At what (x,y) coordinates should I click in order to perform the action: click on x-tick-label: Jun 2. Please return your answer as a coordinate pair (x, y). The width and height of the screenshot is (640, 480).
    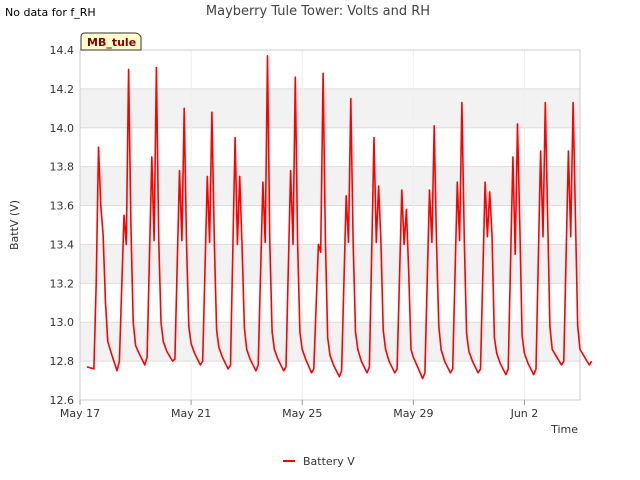
    Looking at the image, I should click on (524, 413).